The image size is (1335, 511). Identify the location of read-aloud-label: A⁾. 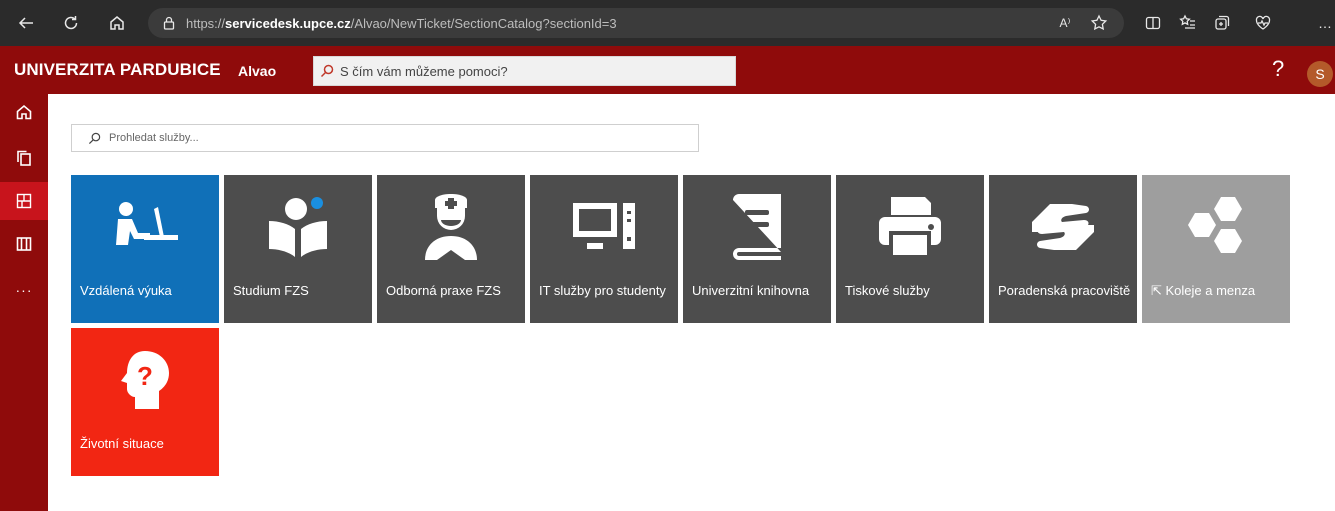
(1065, 23).